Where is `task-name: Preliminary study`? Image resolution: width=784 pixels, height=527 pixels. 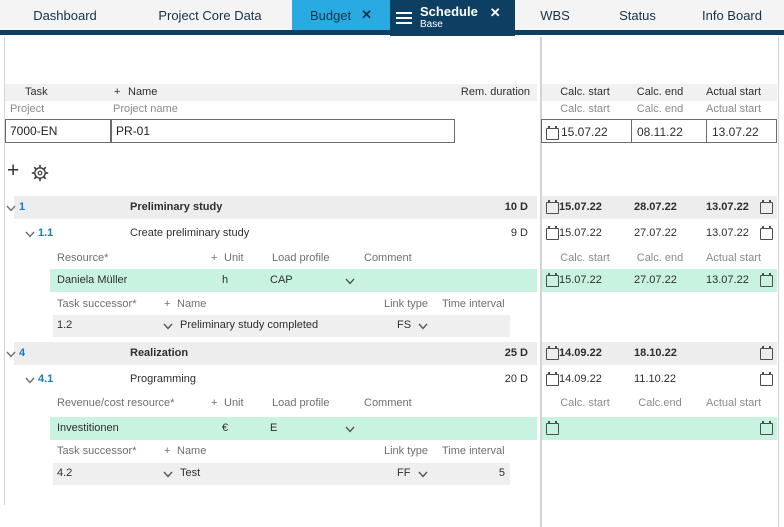
task-name: Preliminary study is located at coordinates (176, 207).